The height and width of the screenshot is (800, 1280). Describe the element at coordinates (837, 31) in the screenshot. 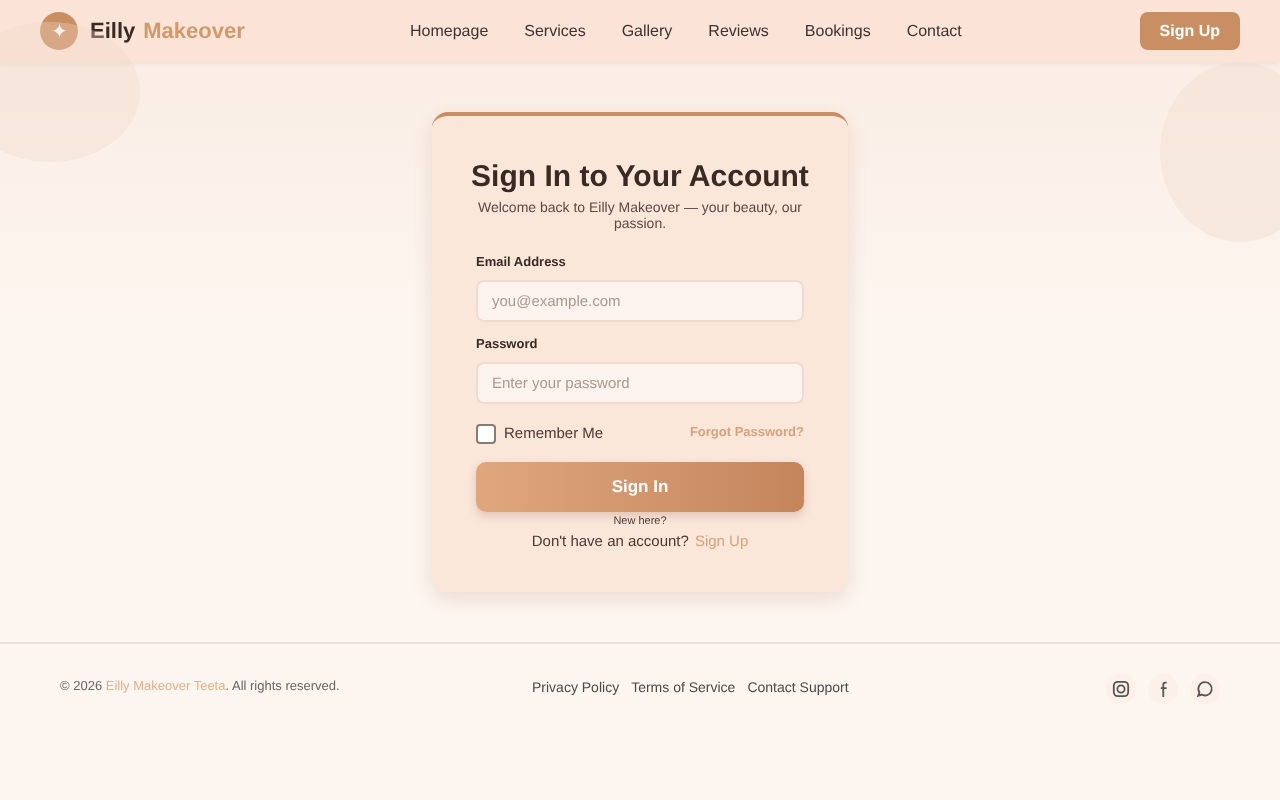

I see `nav-link: Bookings` at that location.